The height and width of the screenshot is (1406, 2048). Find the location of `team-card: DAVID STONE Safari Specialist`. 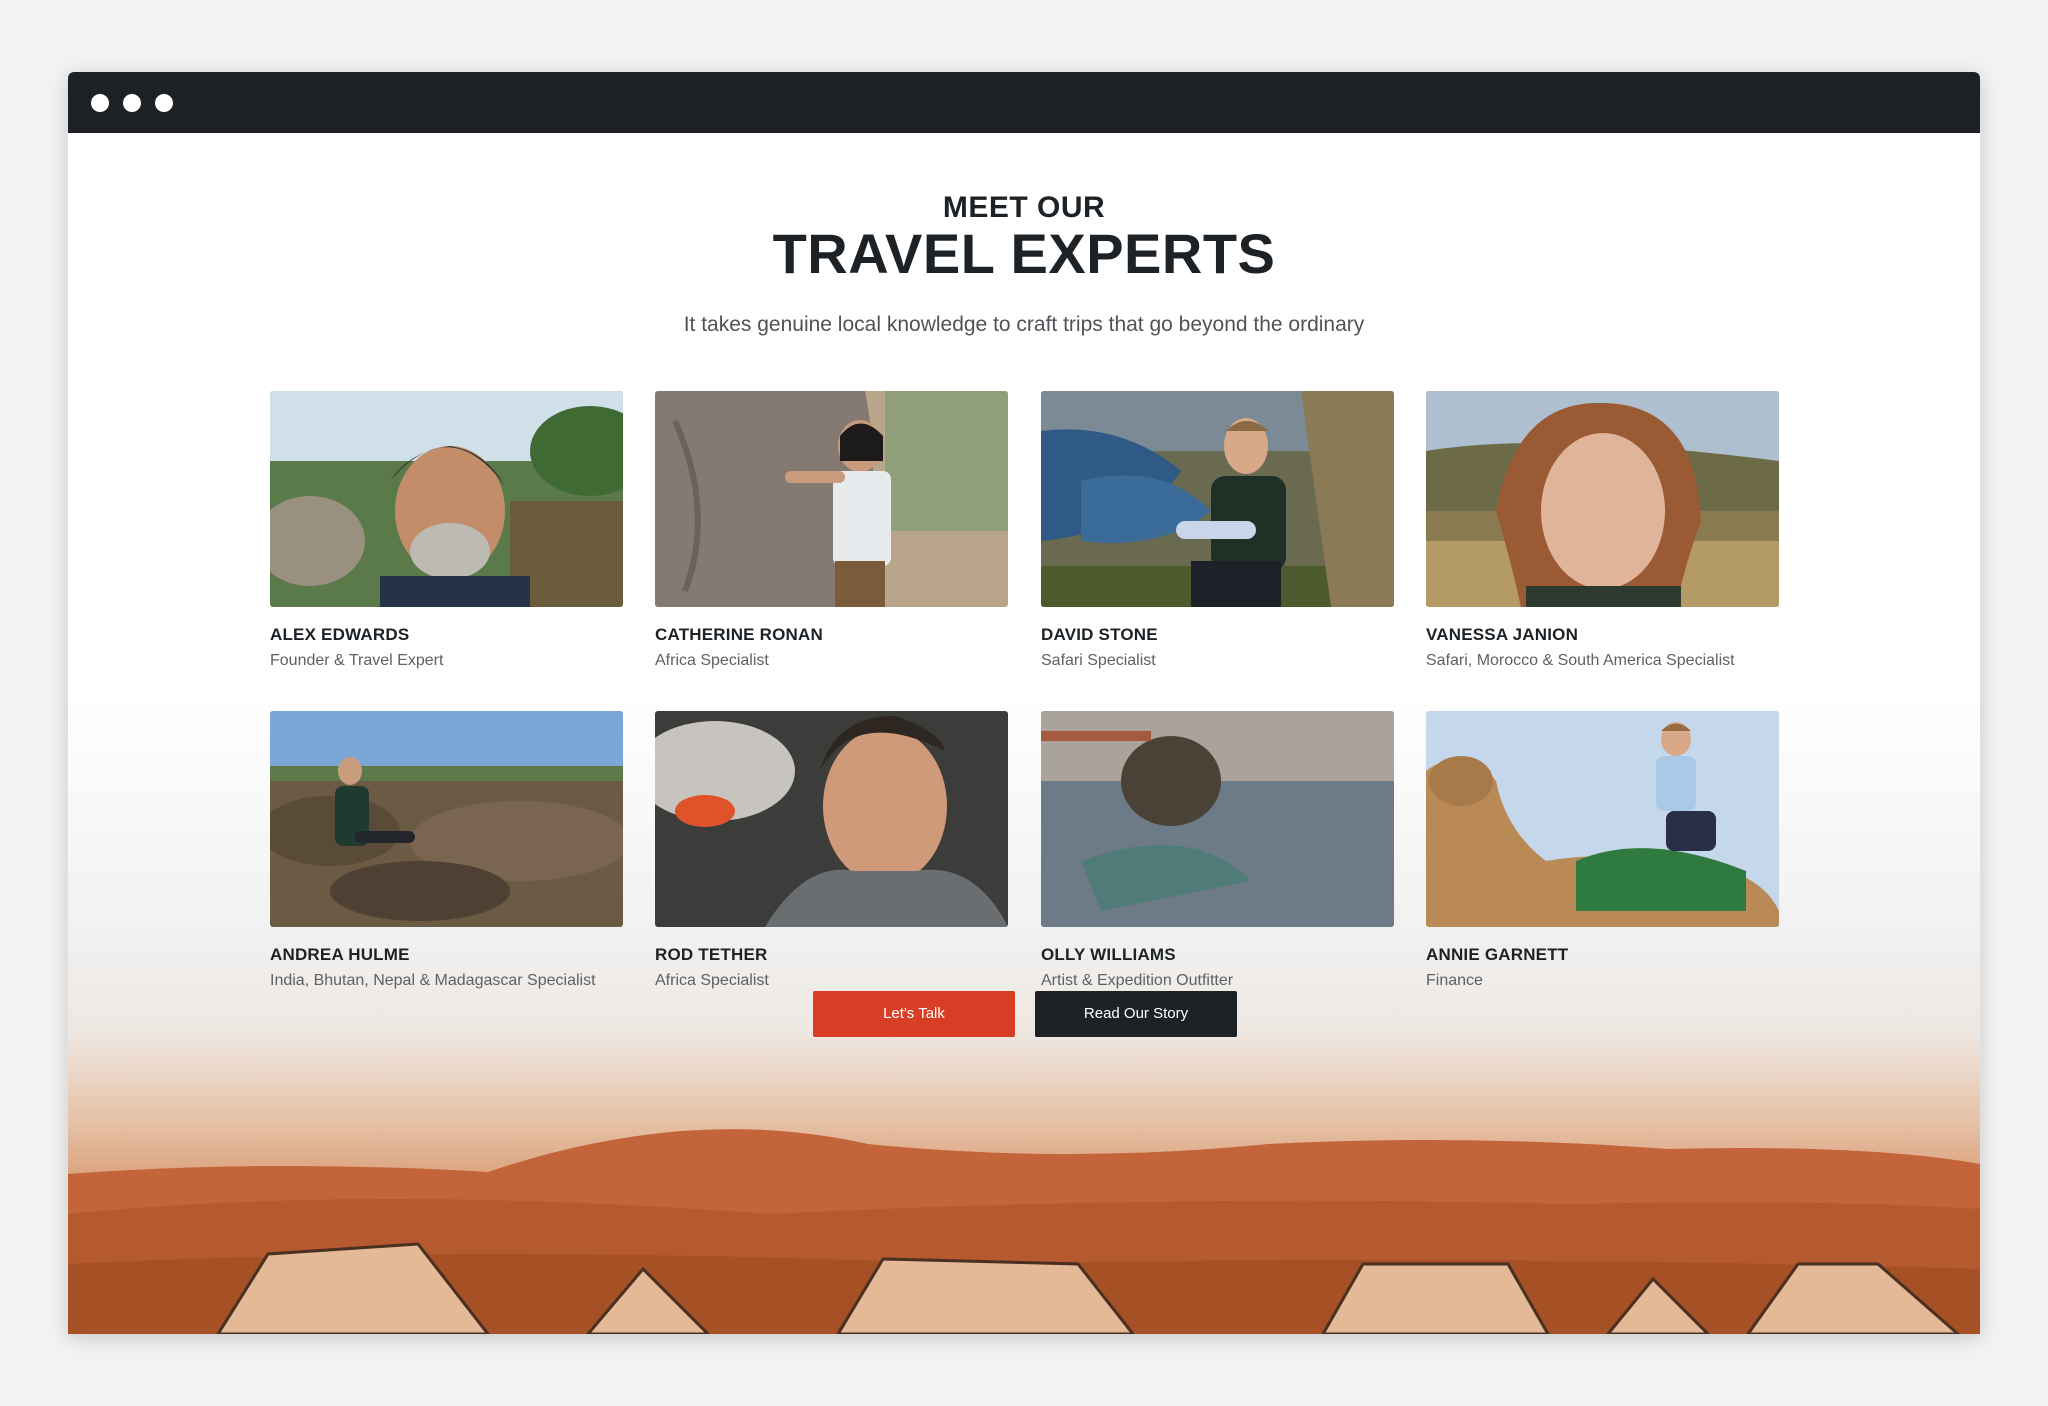

team-card: DAVID STONE Safari Specialist is located at coordinates (1217, 530).